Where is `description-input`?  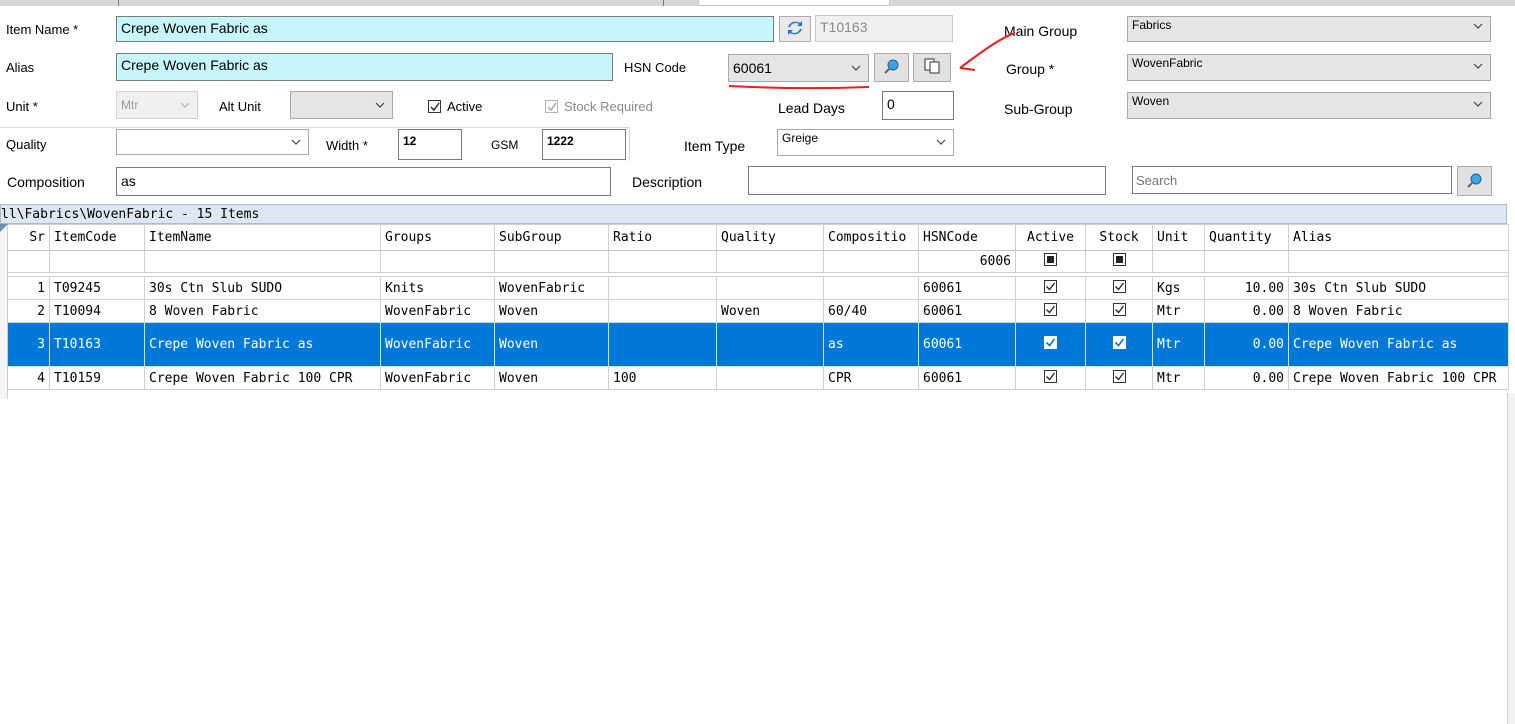 description-input is located at coordinates (927, 180).